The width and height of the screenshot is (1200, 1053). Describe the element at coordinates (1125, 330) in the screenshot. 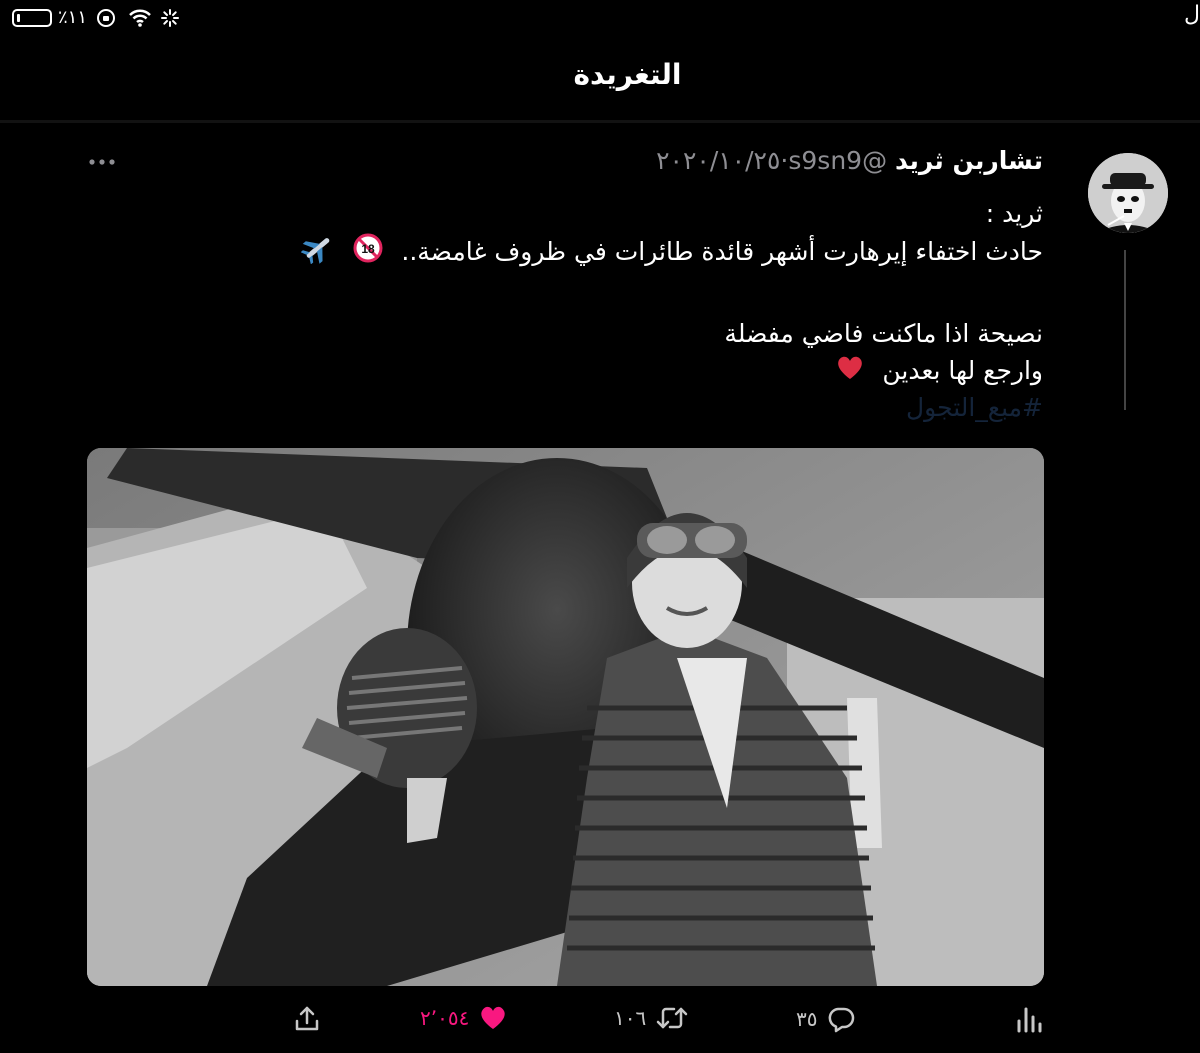

I see `thread-line` at that location.